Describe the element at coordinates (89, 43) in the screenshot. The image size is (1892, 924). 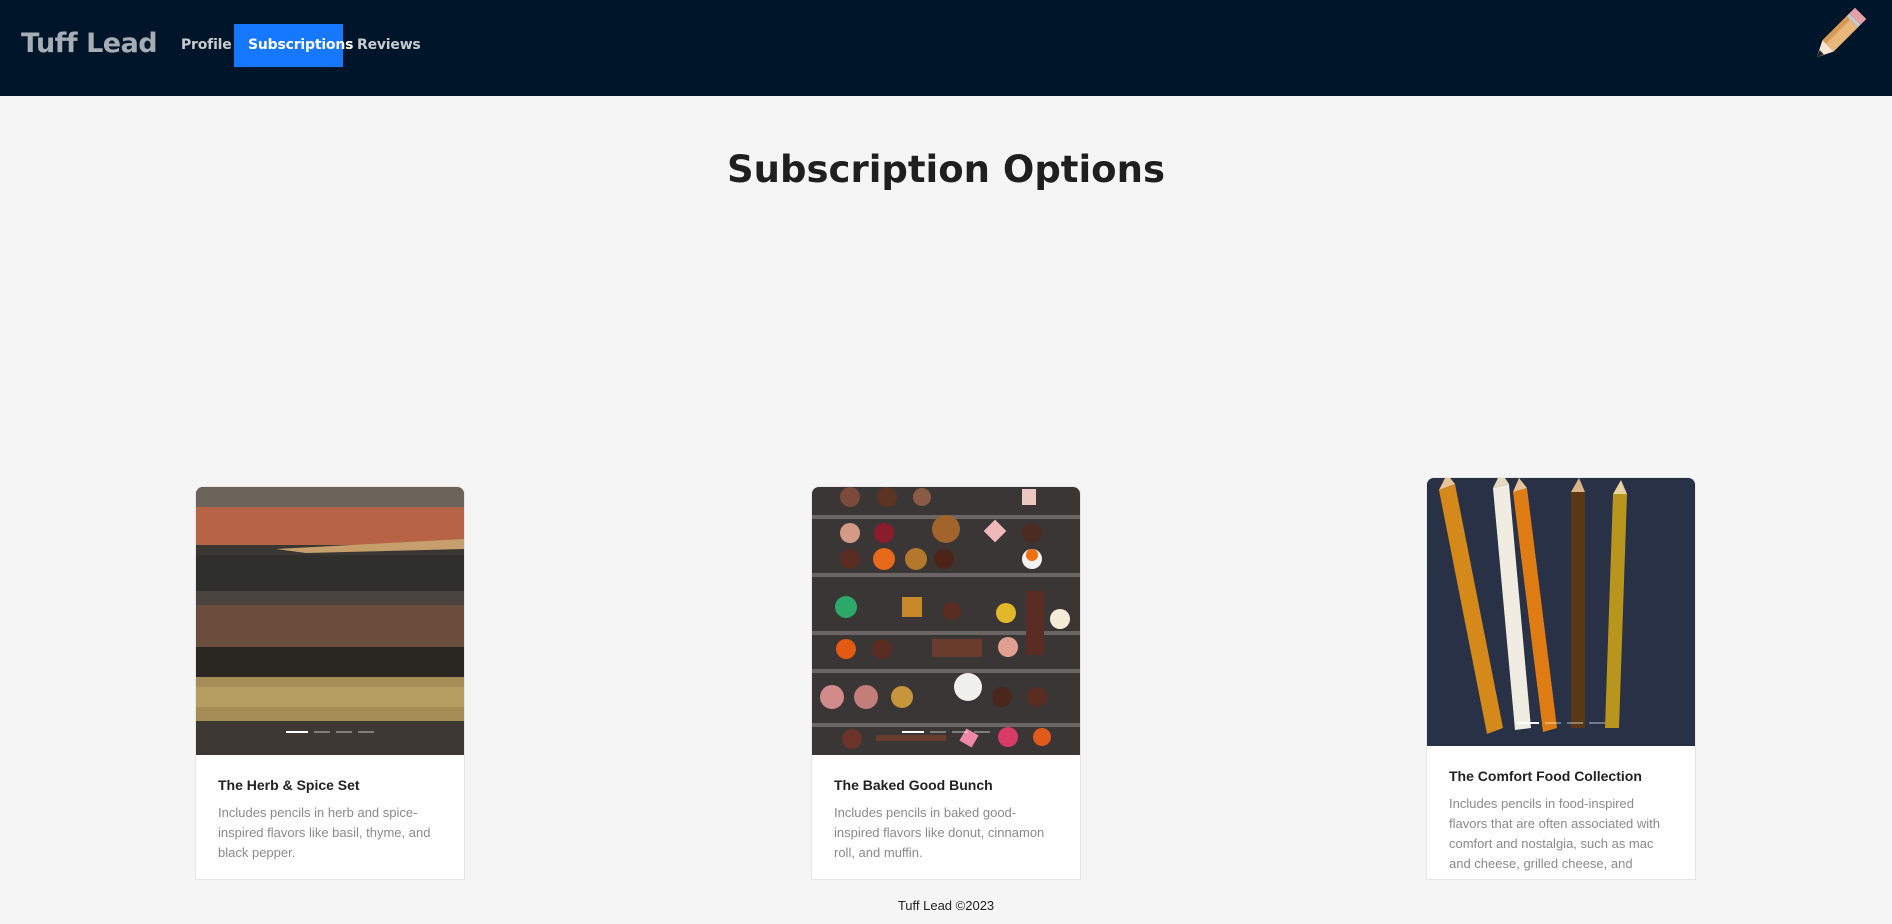
I see `brand-logo-text: Tuff Lead` at that location.